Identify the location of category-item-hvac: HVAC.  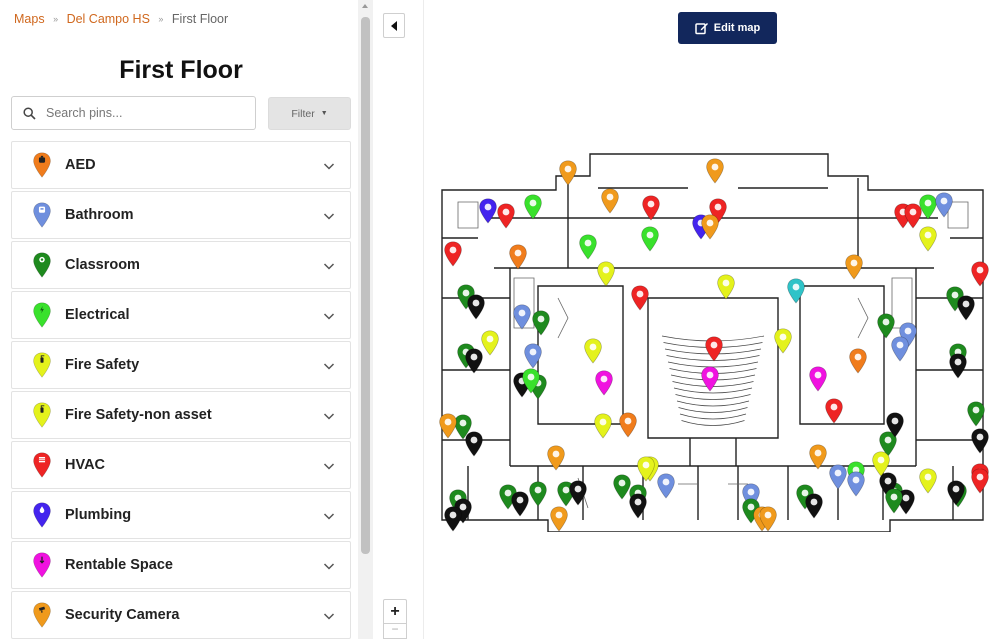
(181, 465).